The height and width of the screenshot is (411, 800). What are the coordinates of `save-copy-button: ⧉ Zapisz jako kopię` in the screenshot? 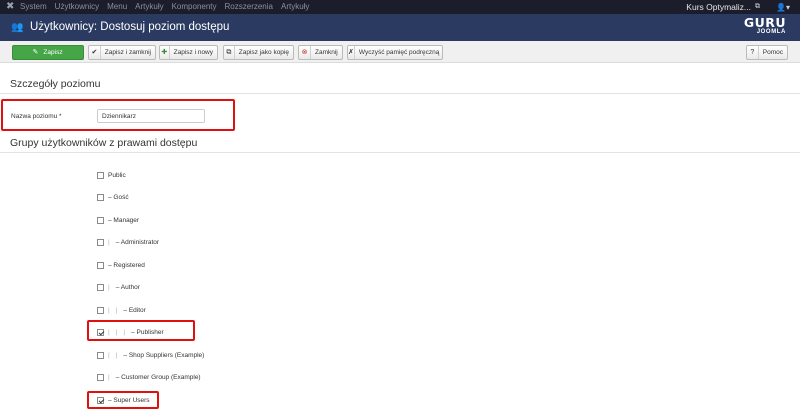 It's located at (258, 52).